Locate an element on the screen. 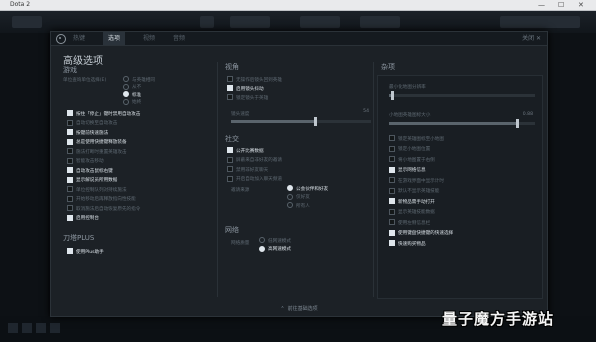 This screenshot has width=596, height=342. invite-option-1: 仅好友 is located at coordinates (298, 197).